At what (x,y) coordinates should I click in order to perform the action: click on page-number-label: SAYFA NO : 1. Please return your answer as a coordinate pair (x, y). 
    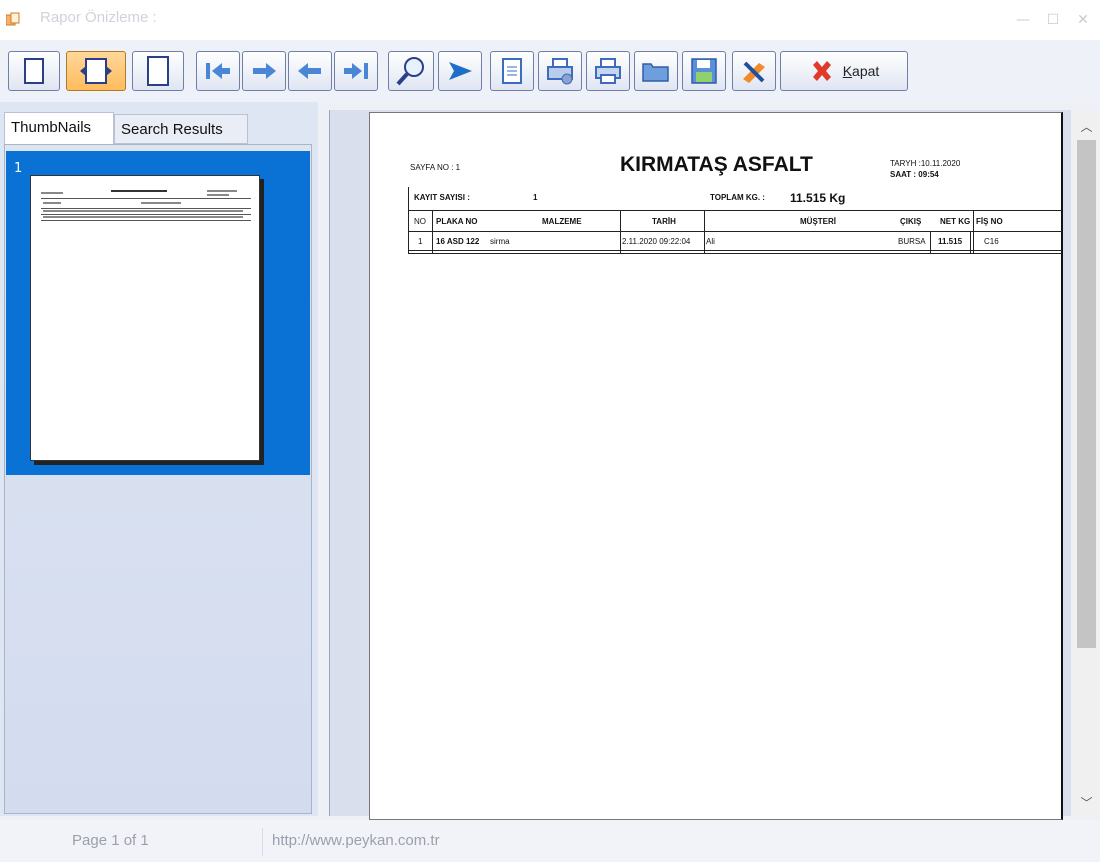
    Looking at the image, I should click on (435, 167).